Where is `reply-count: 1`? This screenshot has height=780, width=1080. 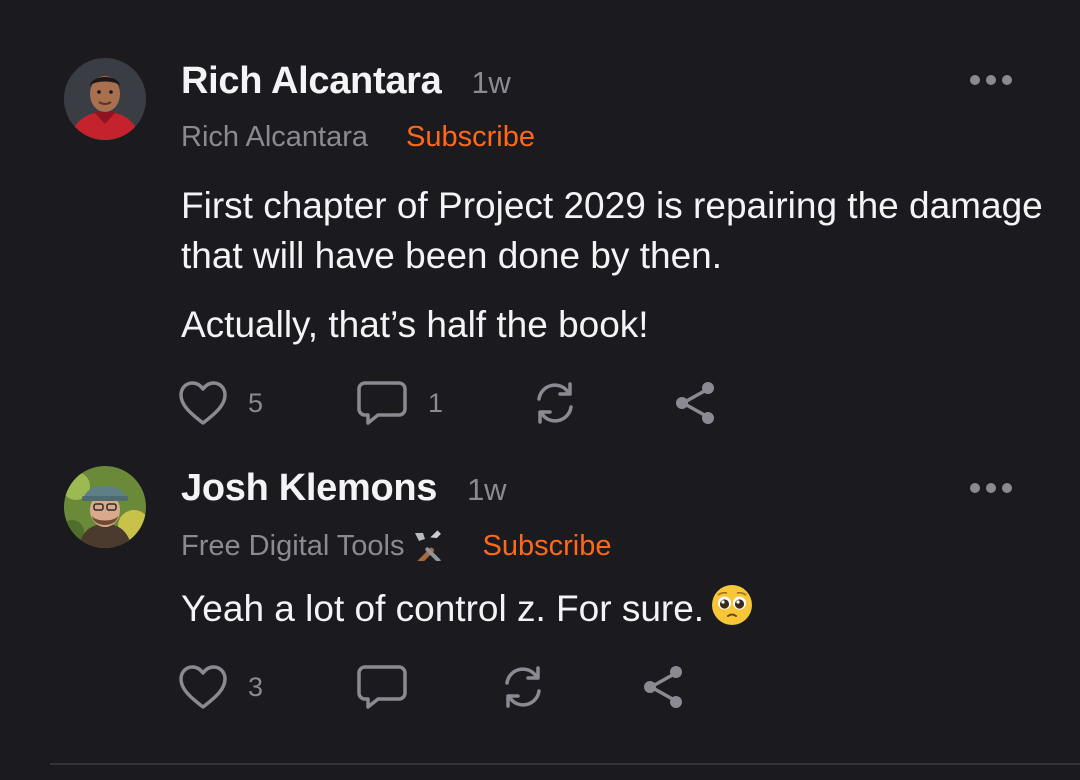
reply-count: 1 is located at coordinates (436, 402).